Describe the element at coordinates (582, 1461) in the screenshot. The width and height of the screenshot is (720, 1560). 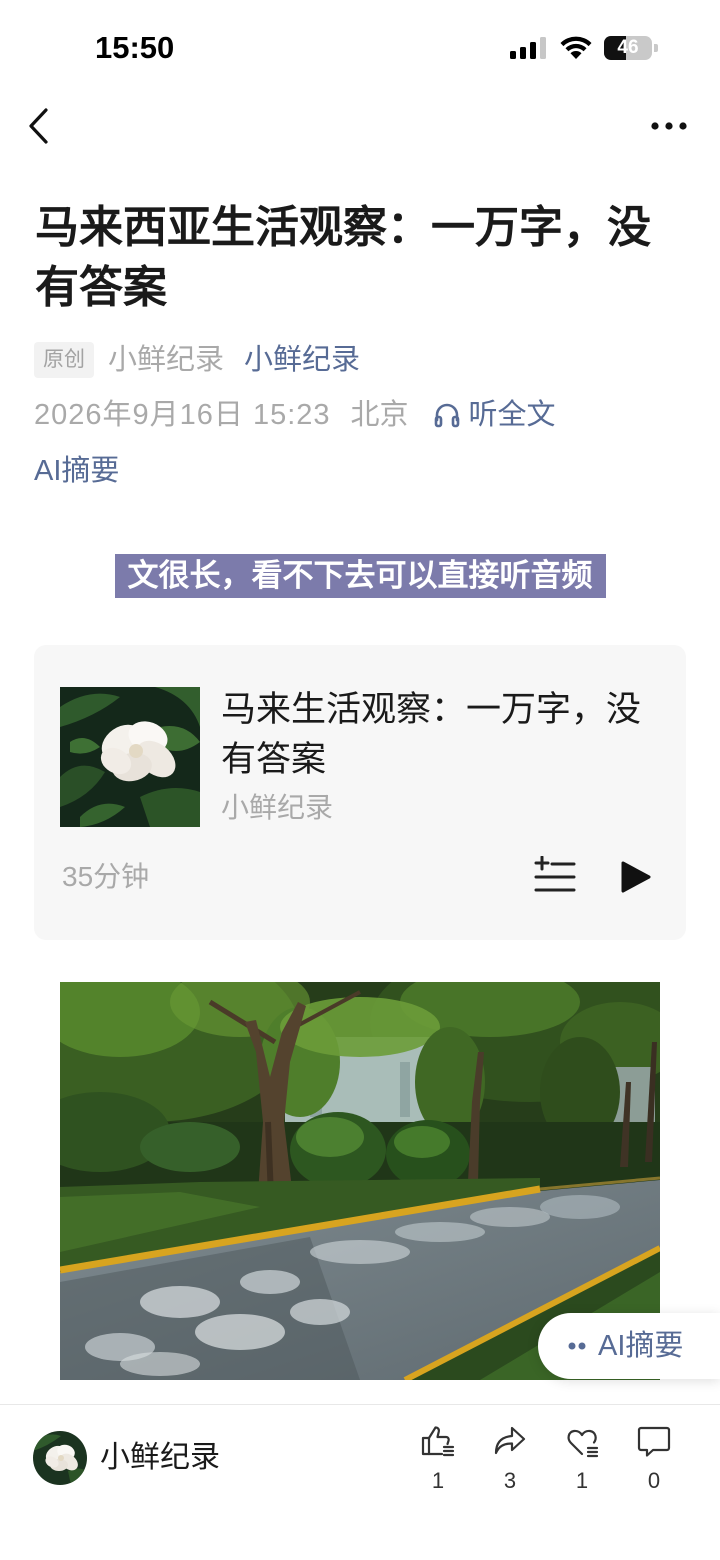
I see `heart-button: 1` at that location.